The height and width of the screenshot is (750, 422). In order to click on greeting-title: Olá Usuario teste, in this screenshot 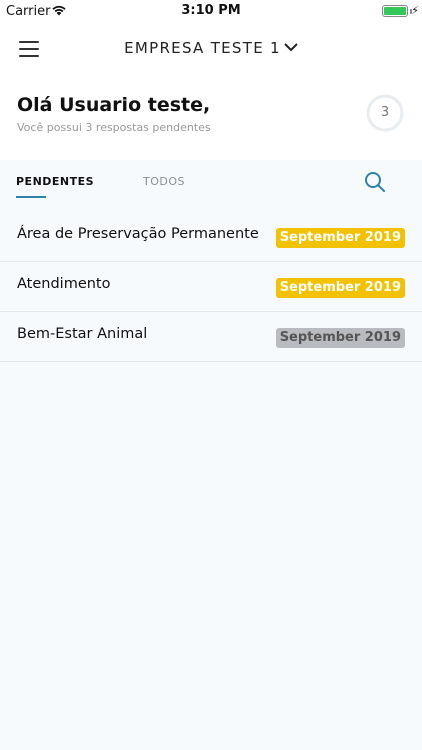, I will do `click(114, 105)`.